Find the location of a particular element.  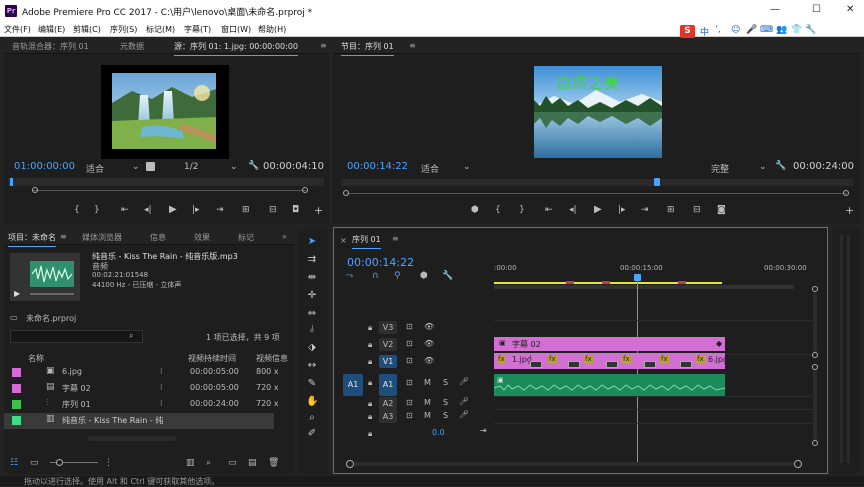

program-quality-dropdown: 完整 is located at coordinates (720, 168).